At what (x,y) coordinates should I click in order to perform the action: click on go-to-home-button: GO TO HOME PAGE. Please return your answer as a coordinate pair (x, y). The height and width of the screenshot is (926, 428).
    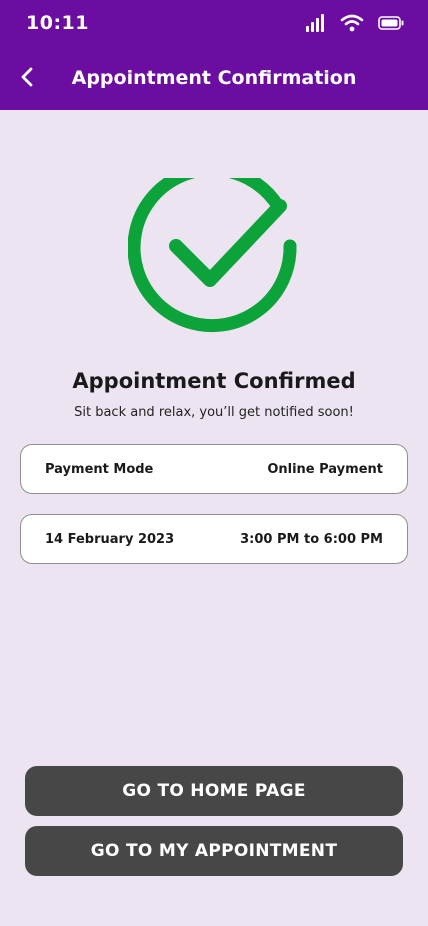
    Looking at the image, I should click on (214, 791).